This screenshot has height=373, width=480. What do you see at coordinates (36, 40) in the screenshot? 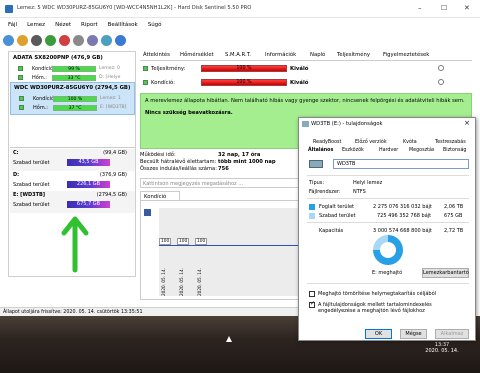
I see `gear-icon` at bounding box center [36, 40].